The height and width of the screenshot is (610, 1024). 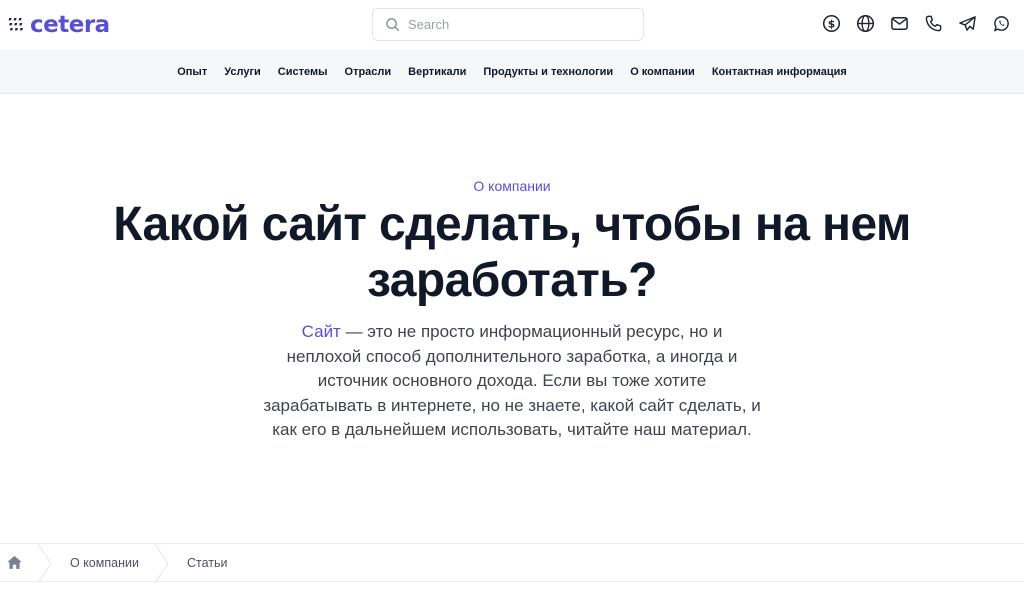 I want to click on telegram-button, so click(x=967, y=23).